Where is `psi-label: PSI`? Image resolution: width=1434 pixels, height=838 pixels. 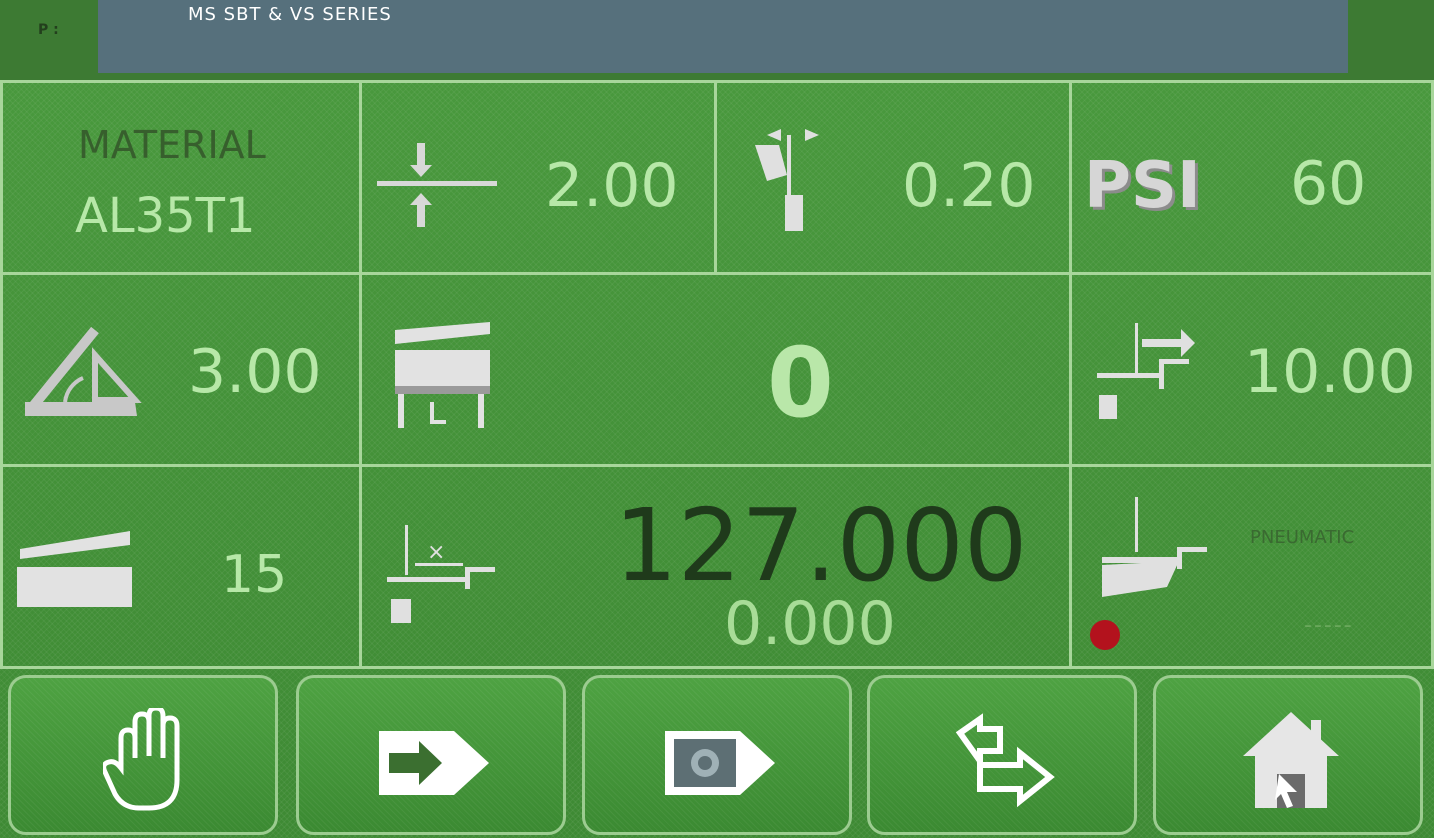 psi-label: PSI is located at coordinates (1142, 186).